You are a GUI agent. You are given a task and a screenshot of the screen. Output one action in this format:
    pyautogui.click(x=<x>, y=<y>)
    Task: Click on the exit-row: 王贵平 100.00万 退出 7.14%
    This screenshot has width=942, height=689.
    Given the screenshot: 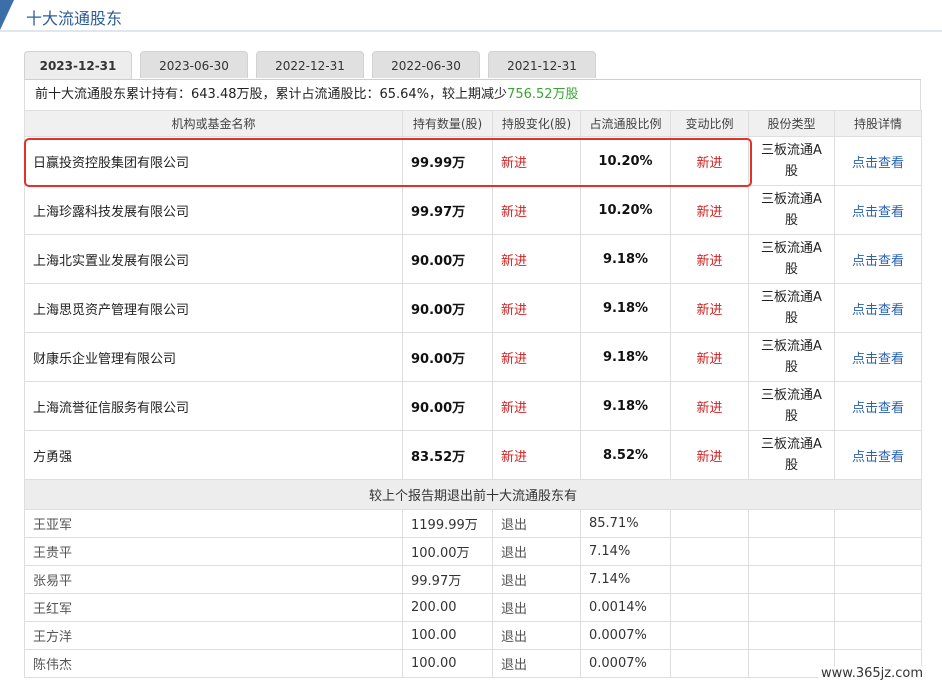 What is the action you would take?
    pyautogui.click(x=473, y=551)
    